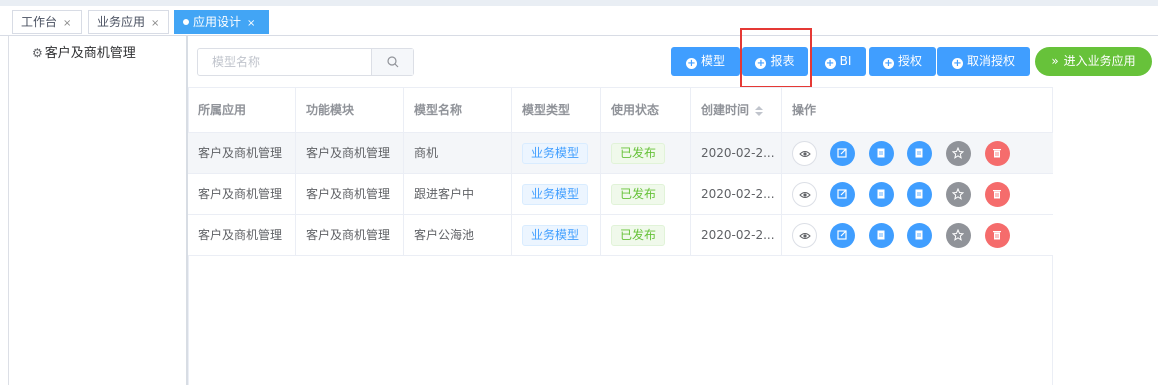 This screenshot has height=385, width=1158. I want to click on header-actions: 操作, so click(804, 110).